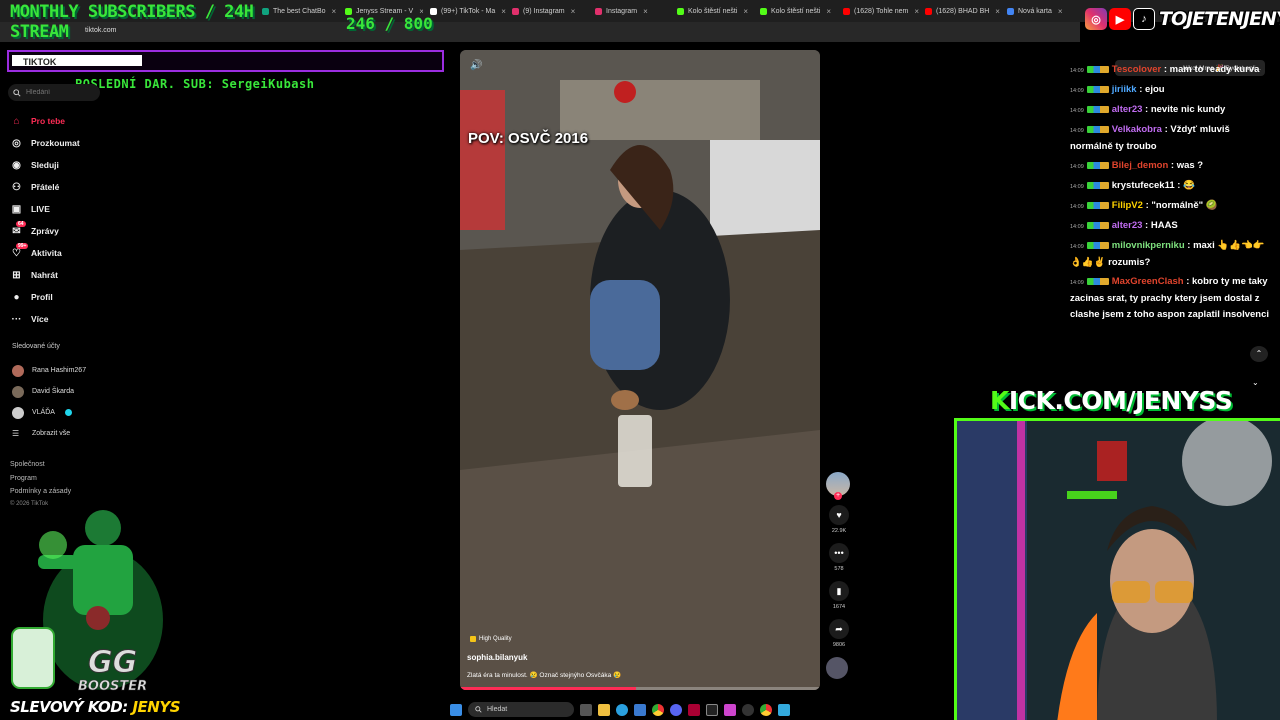 The height and width of the screenshot is (720, 1280). What do you see at coordinates (45, 121) in the screenshot?
I see `nav-item: ⌂ Pro tebe` at bounding box center [45, 121].